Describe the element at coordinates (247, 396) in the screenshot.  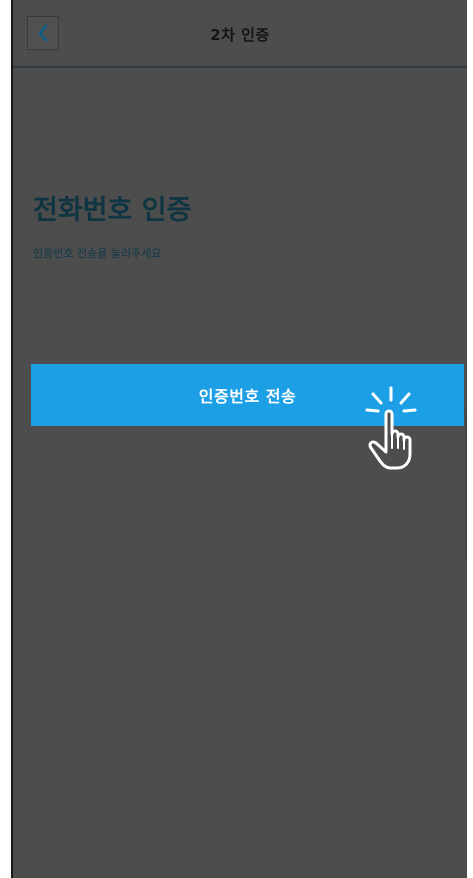
I see `send-code-button-label: 인증번호 전송` at that location.